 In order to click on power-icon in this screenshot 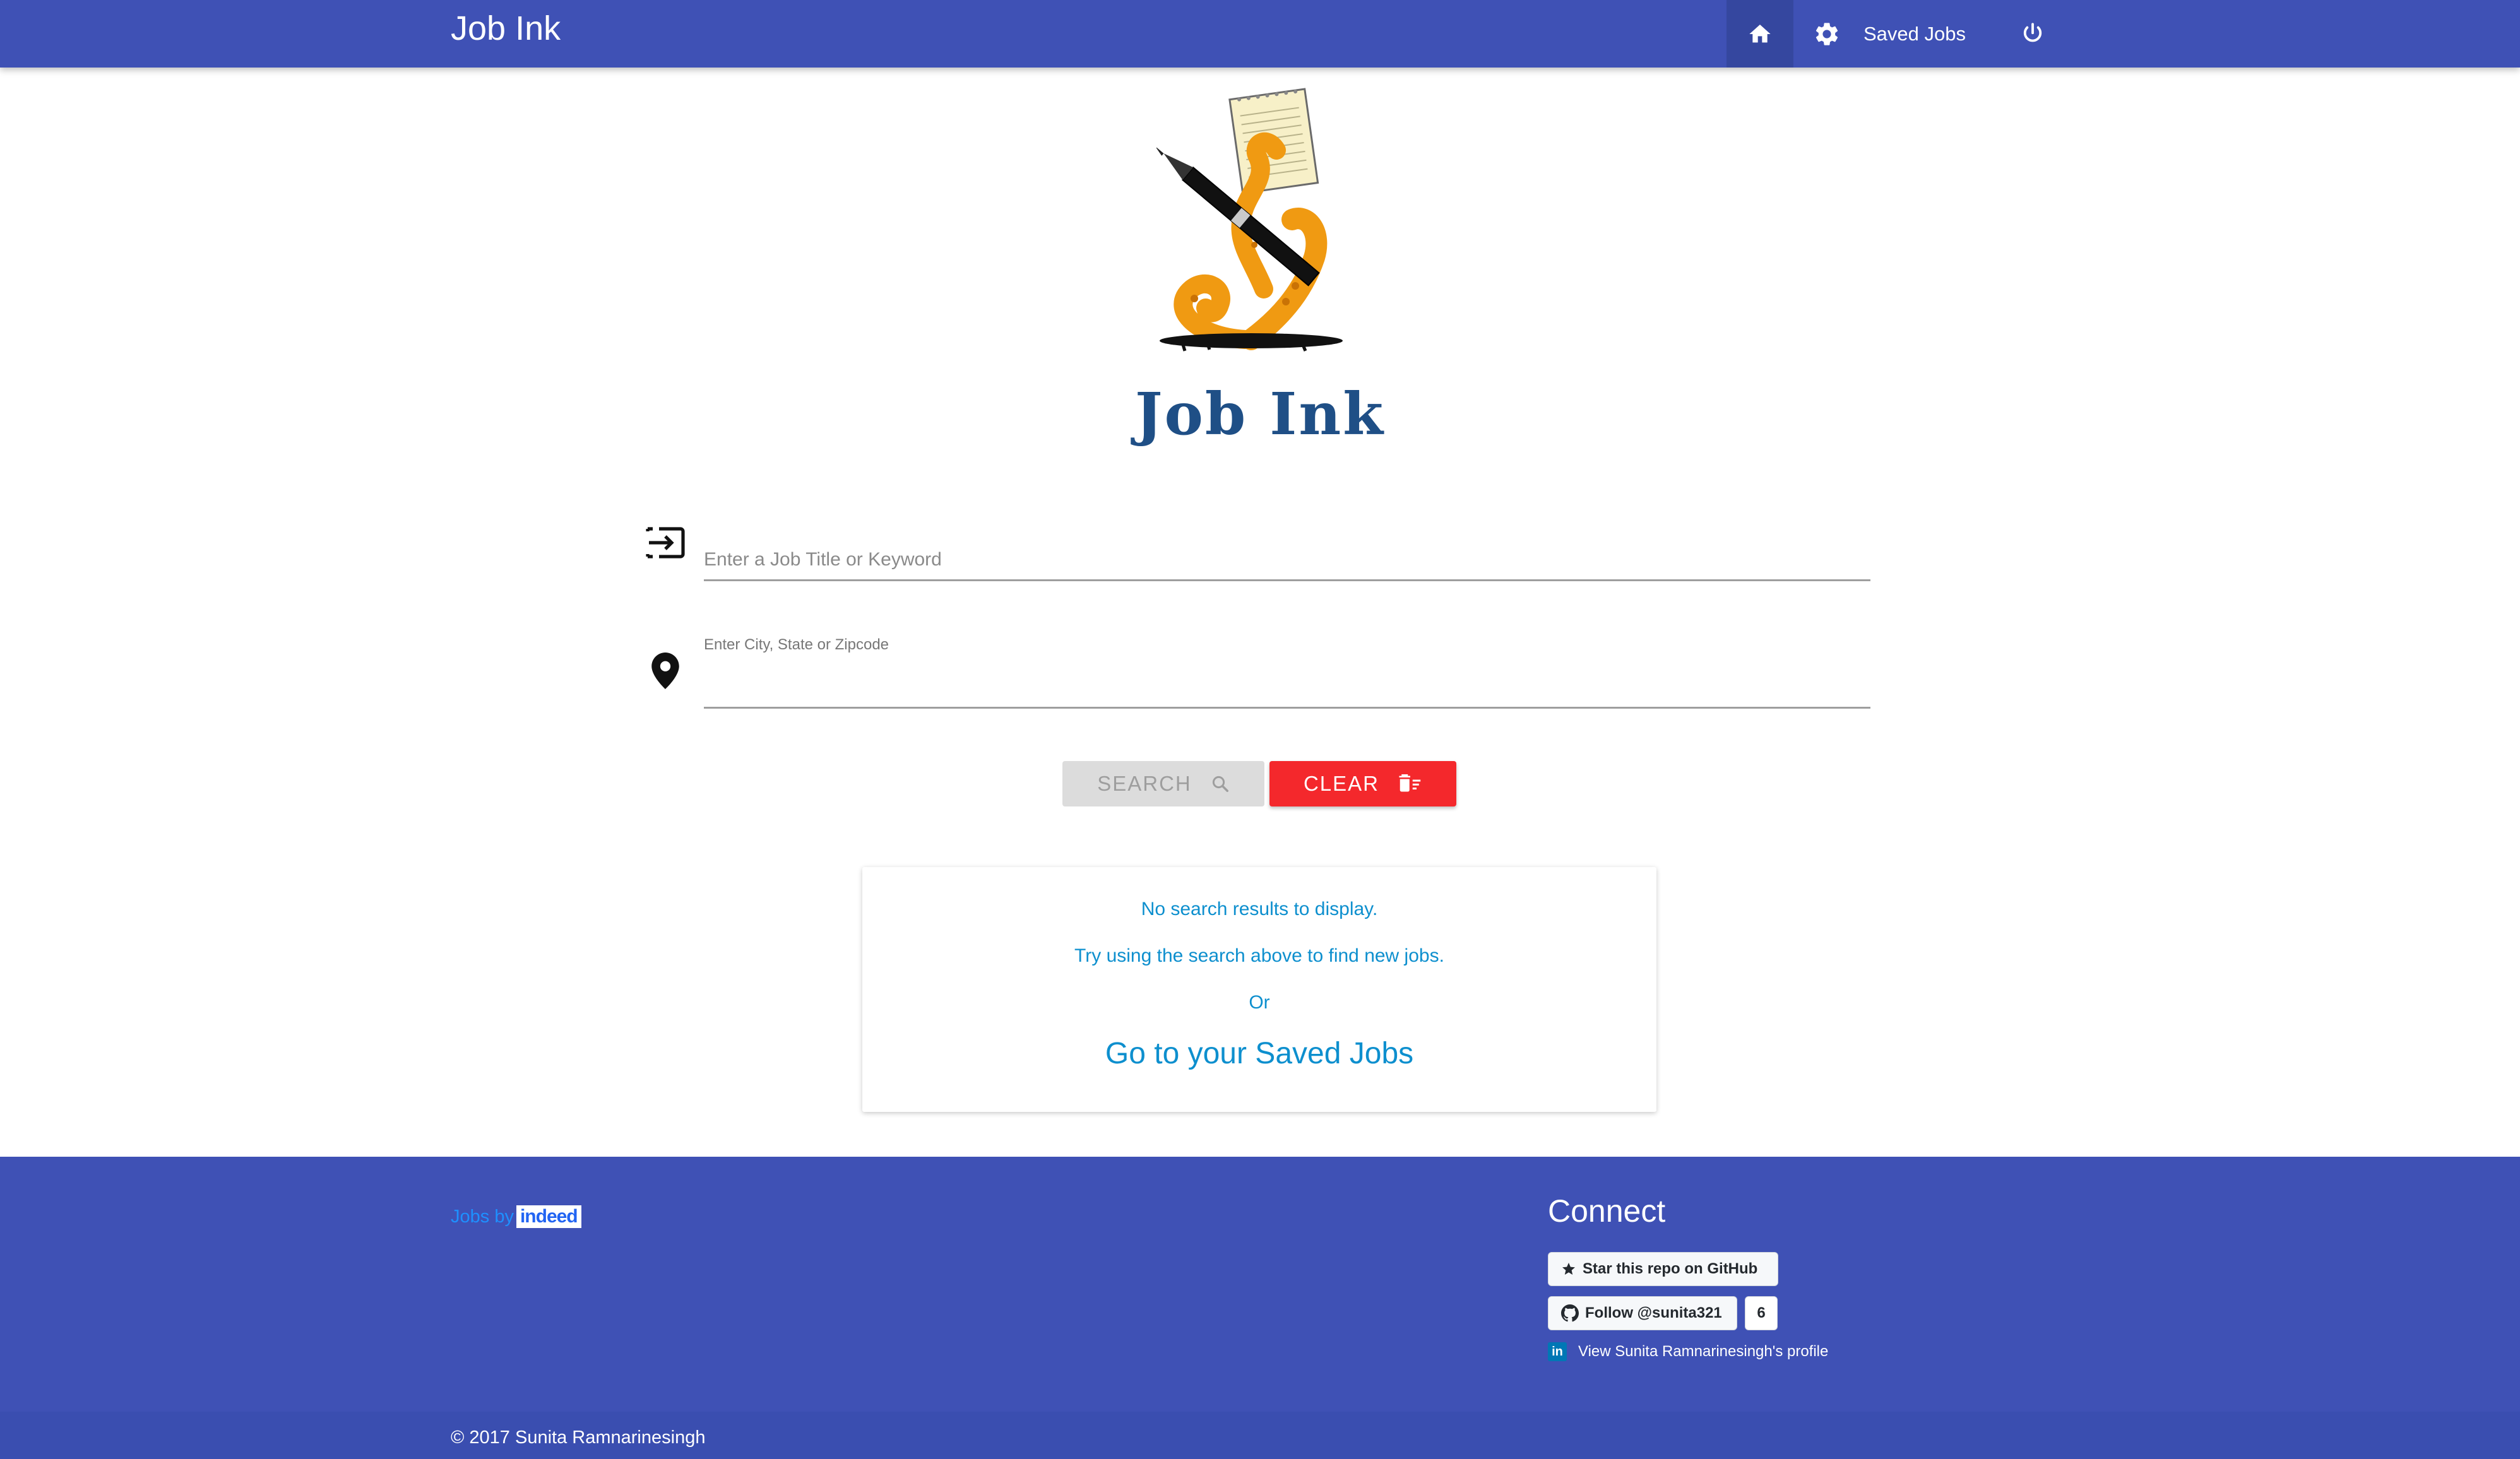, I will do `click(2032, 32)`.